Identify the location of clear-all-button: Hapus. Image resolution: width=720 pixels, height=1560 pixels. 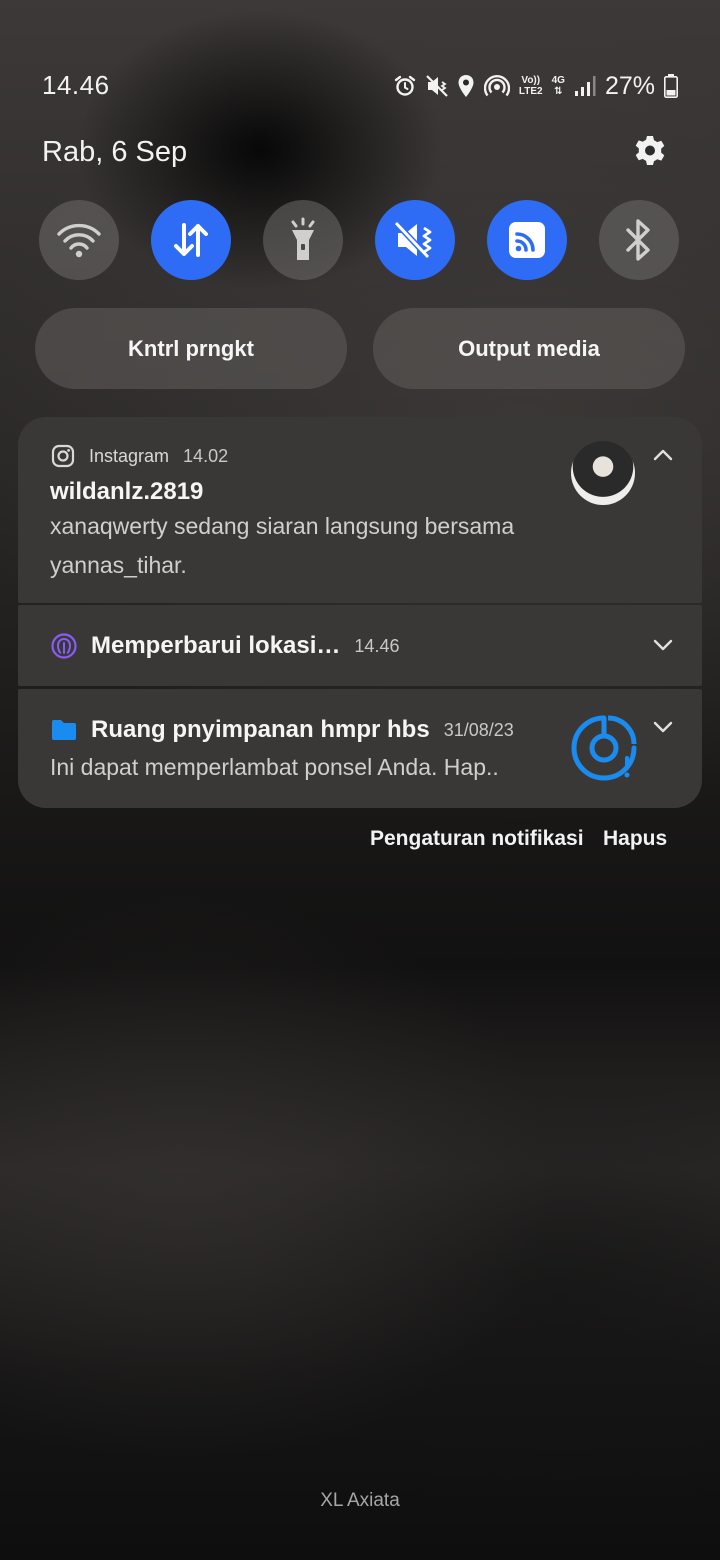
(635, 839).